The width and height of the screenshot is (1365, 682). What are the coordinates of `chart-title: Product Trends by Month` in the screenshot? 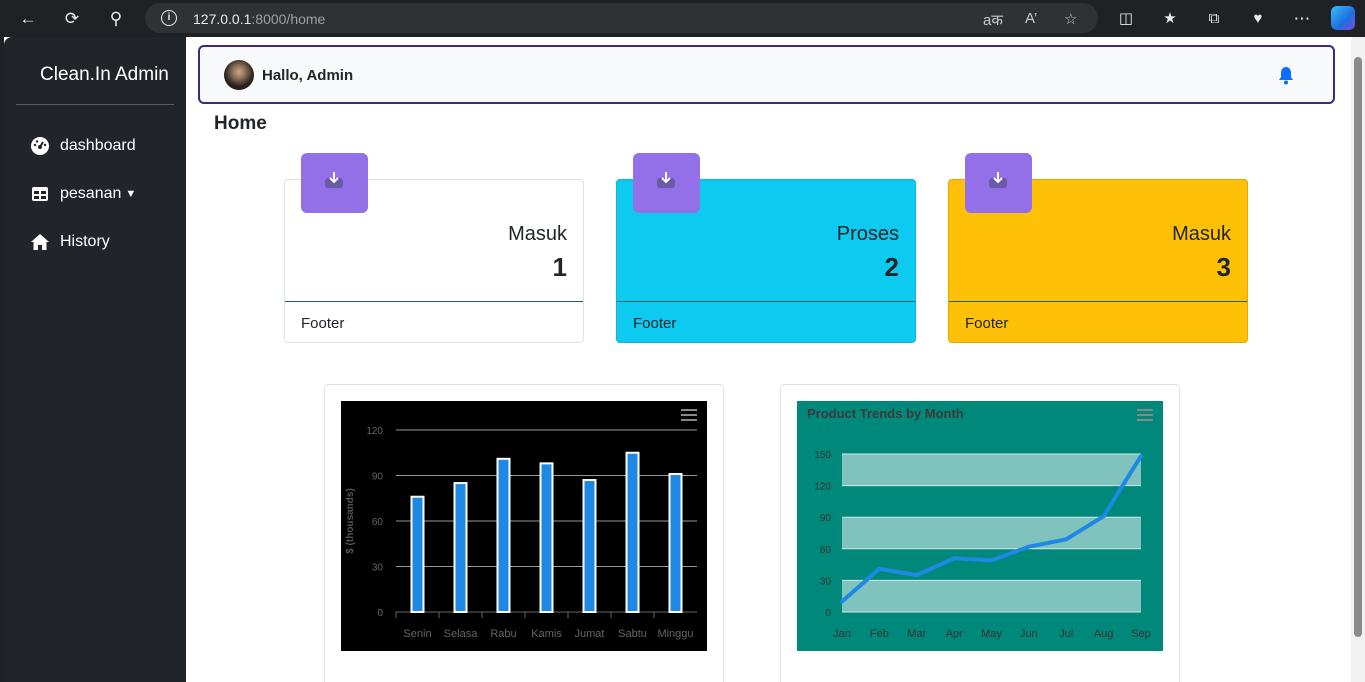 It's located at (885, 413).